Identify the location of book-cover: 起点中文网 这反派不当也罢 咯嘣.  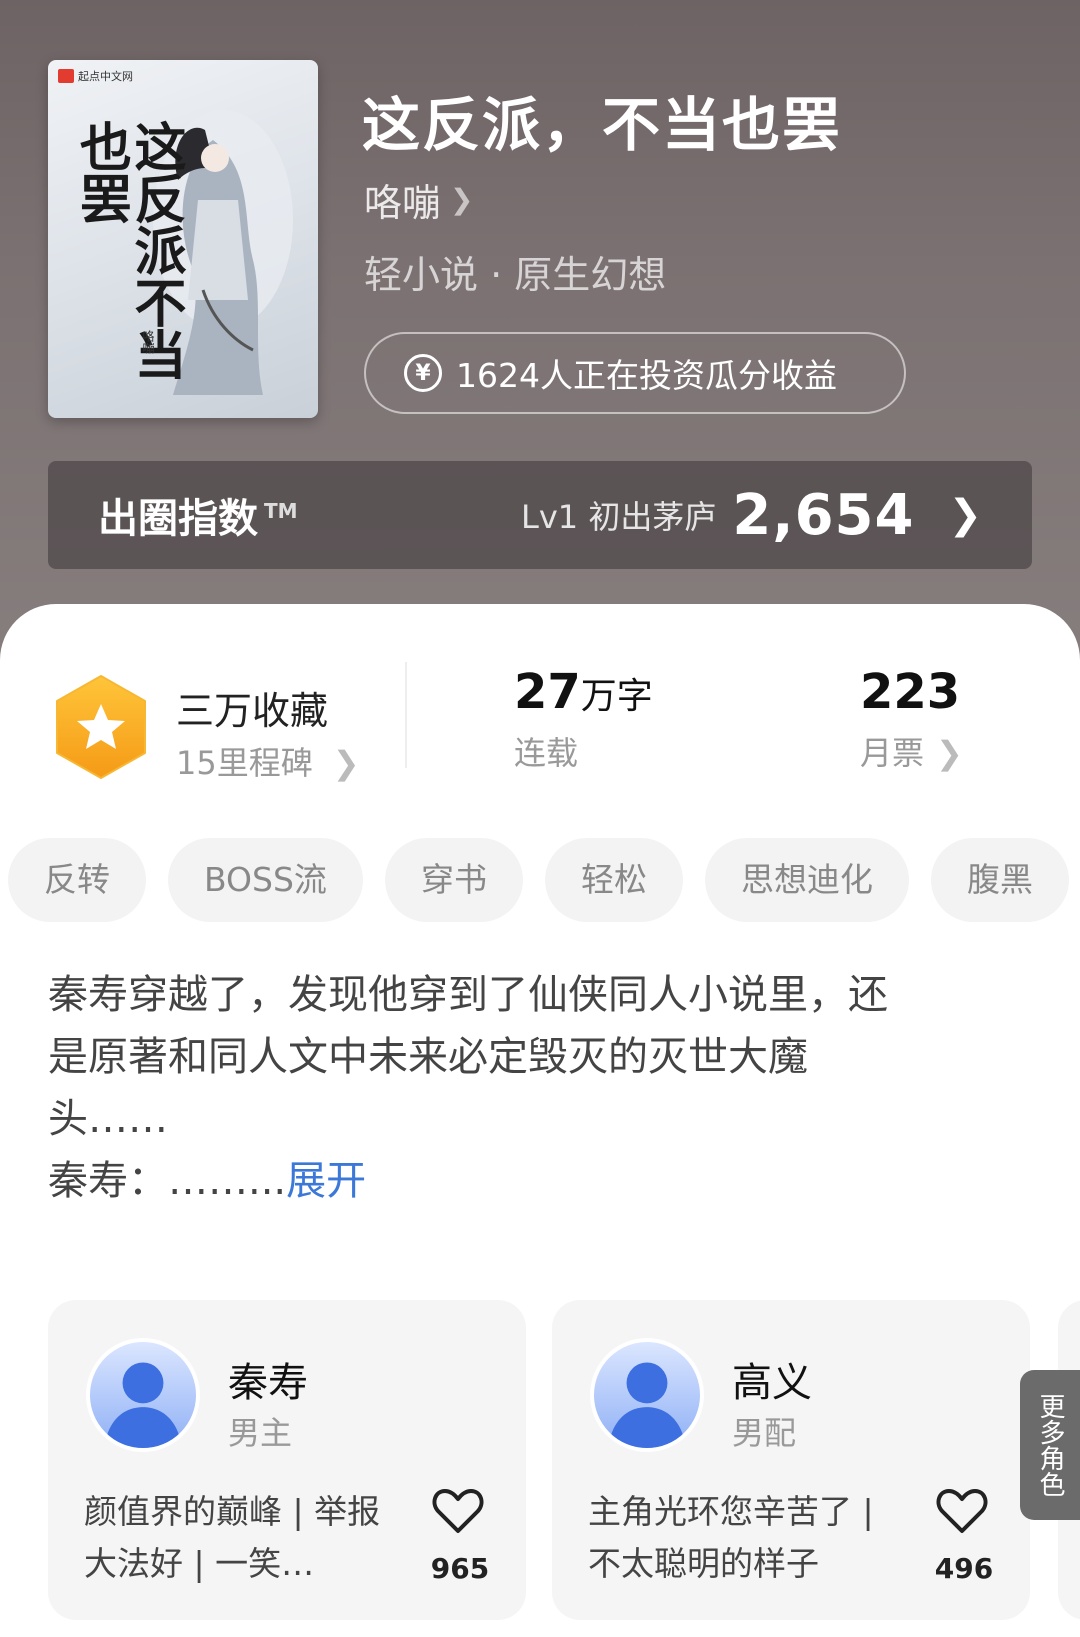
(183, 239).